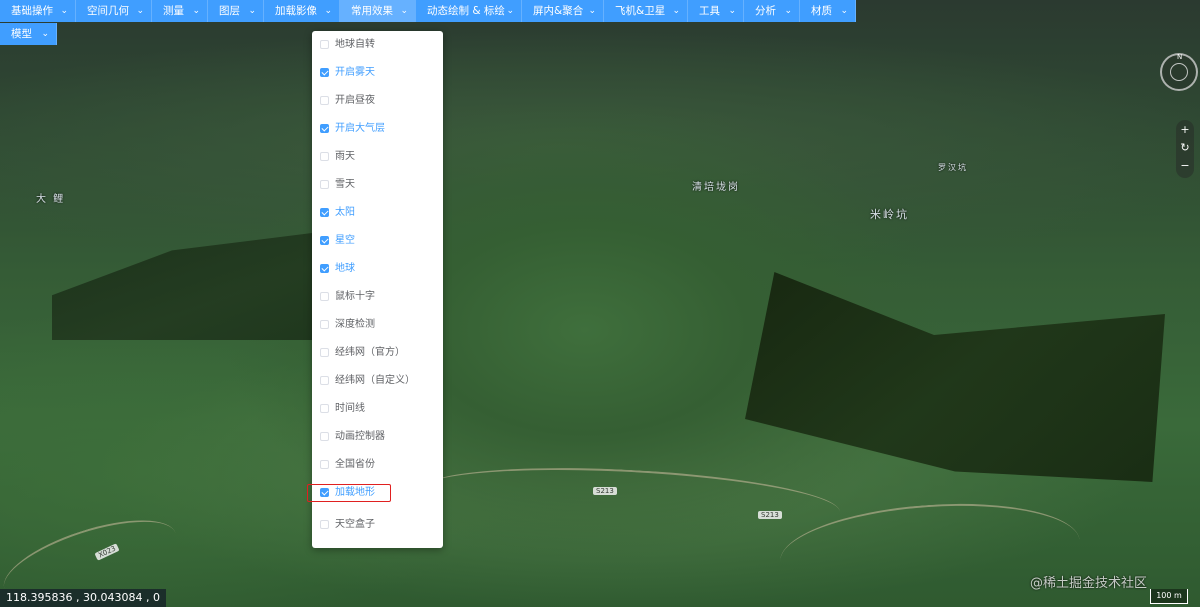 The height and width of the screenshot is (607, 1200). What do you see at coordinates (345, 268) in the screenshot?
I see `option-label: 地球` at bounding box center [345, 268].